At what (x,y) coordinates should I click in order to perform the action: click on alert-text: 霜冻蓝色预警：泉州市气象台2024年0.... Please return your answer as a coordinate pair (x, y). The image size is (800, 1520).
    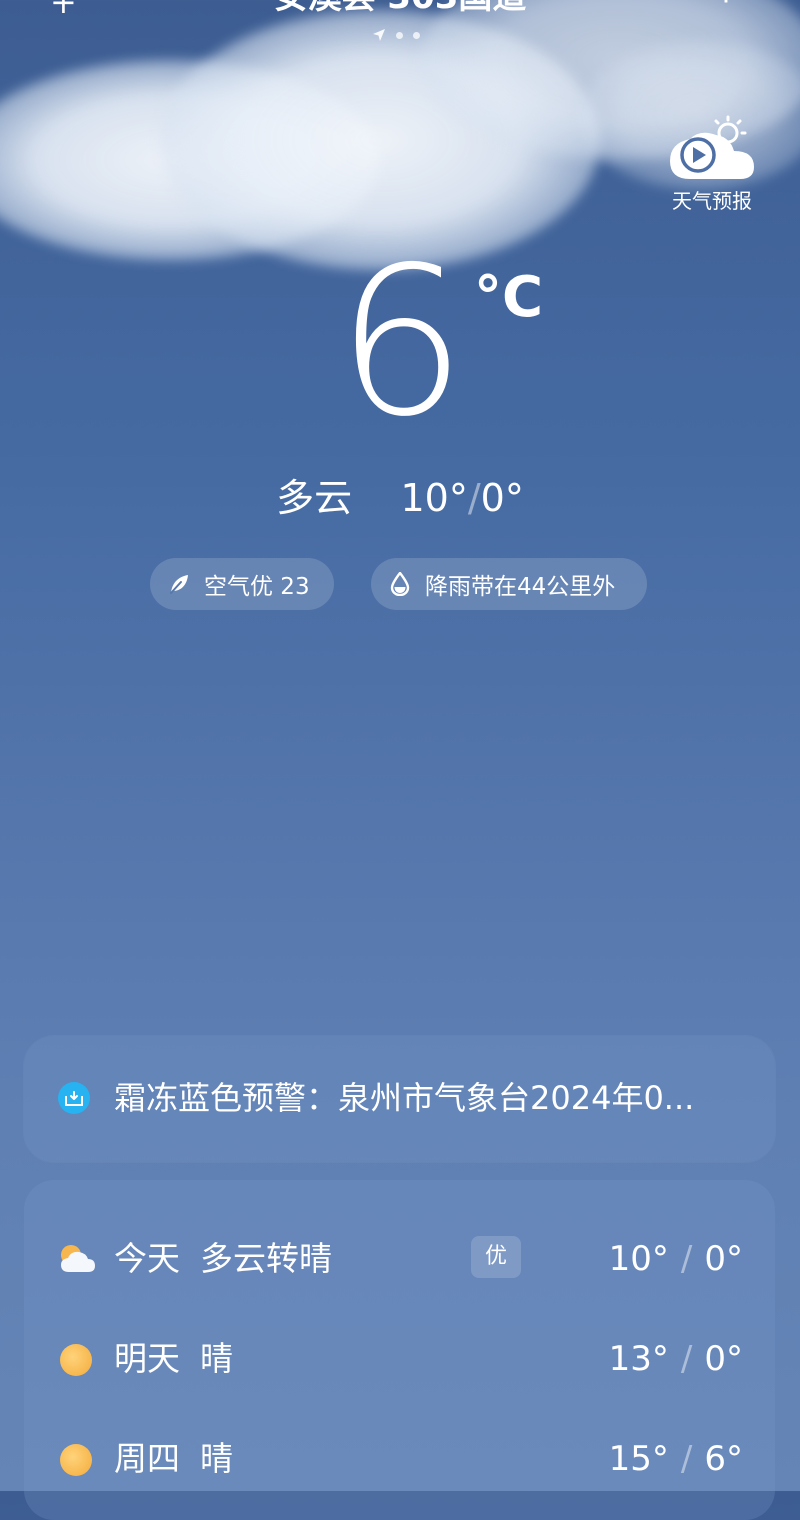
    Looking at the image, I should click on (404, 1098).